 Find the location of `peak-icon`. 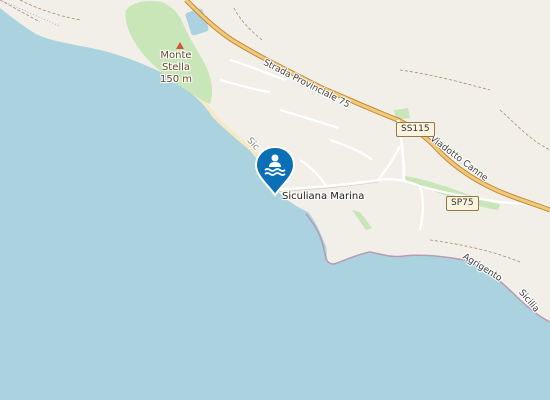

peak-icon is located at coordinates (180, 45).